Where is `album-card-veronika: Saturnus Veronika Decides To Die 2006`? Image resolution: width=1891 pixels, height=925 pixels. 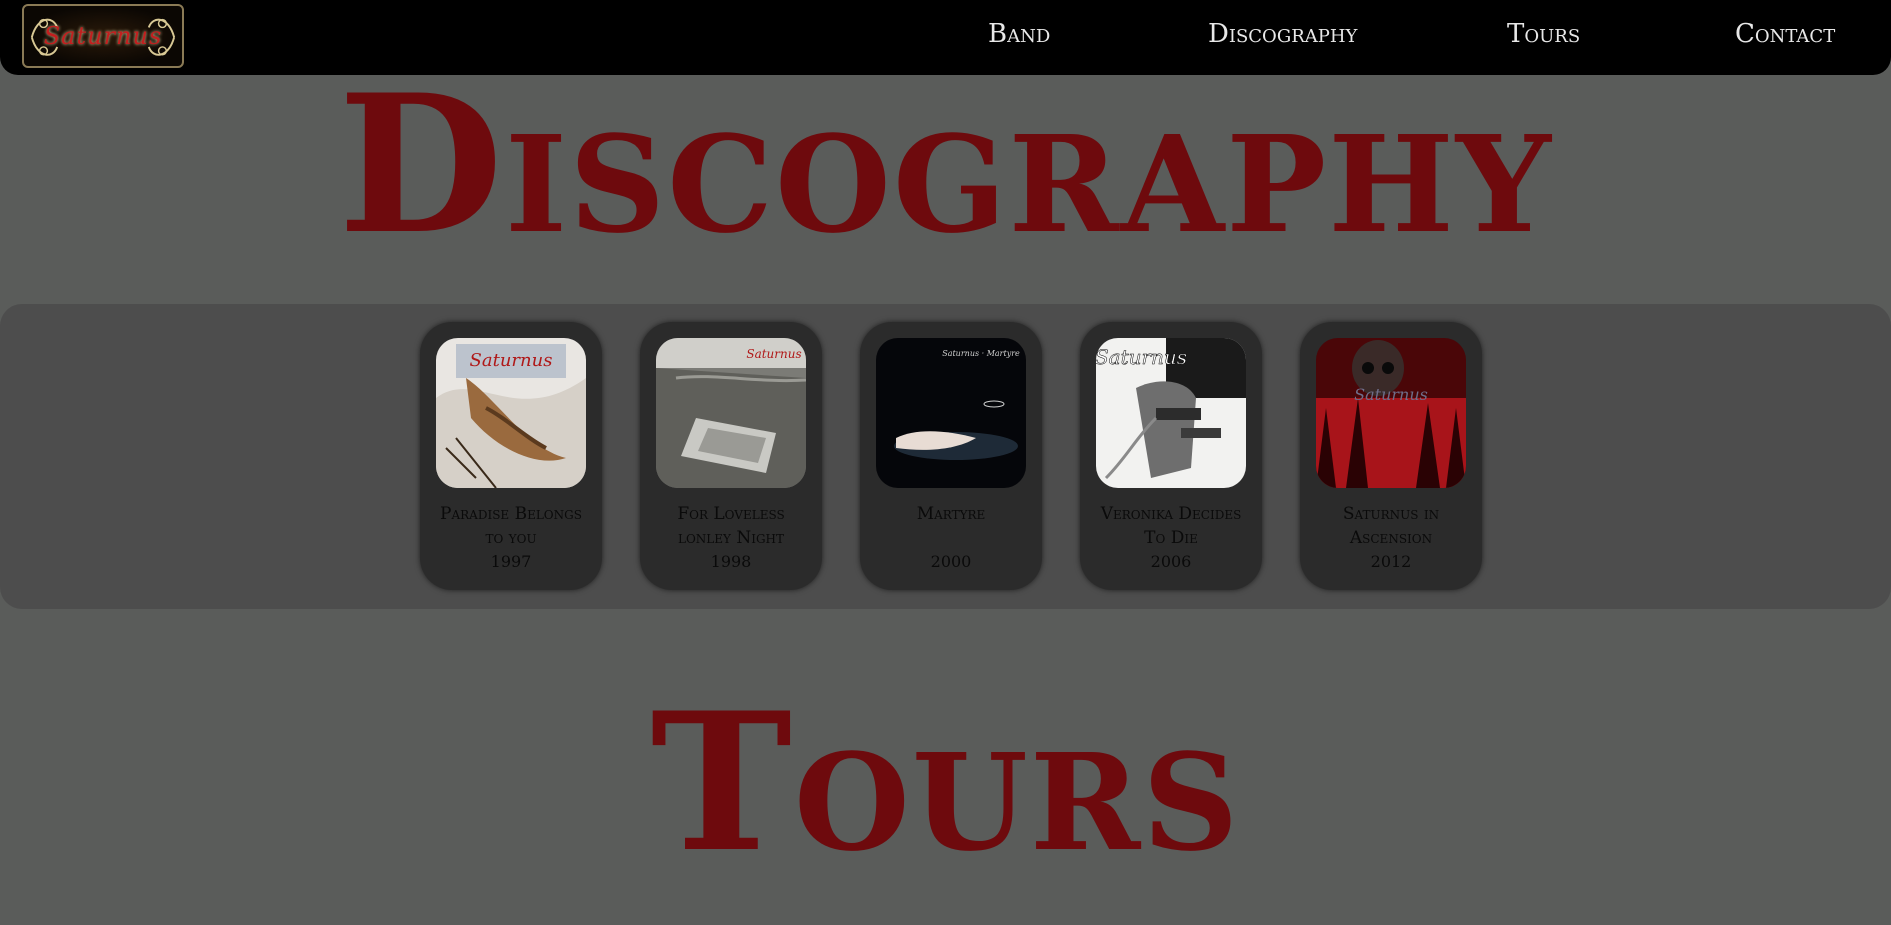 album-card-veronika: Saturnus Veronika Decides To Die 2006 is located at coordinates (1171, 456).